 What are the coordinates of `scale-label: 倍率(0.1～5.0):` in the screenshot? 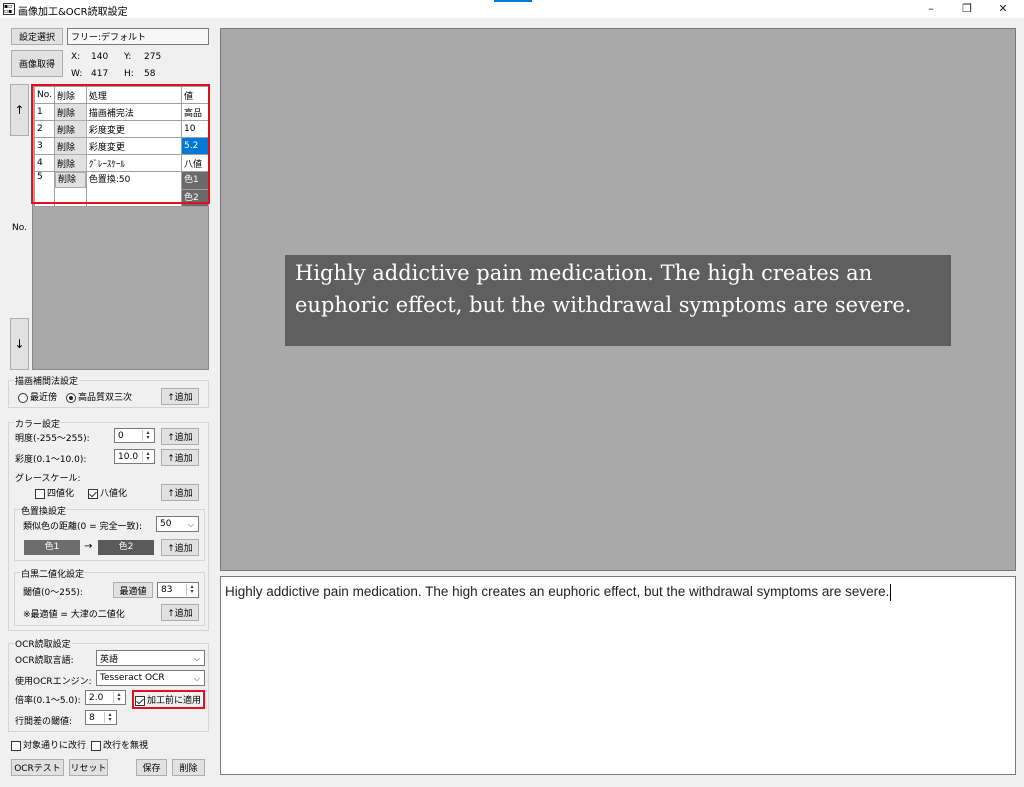 It's located at (48, 701).